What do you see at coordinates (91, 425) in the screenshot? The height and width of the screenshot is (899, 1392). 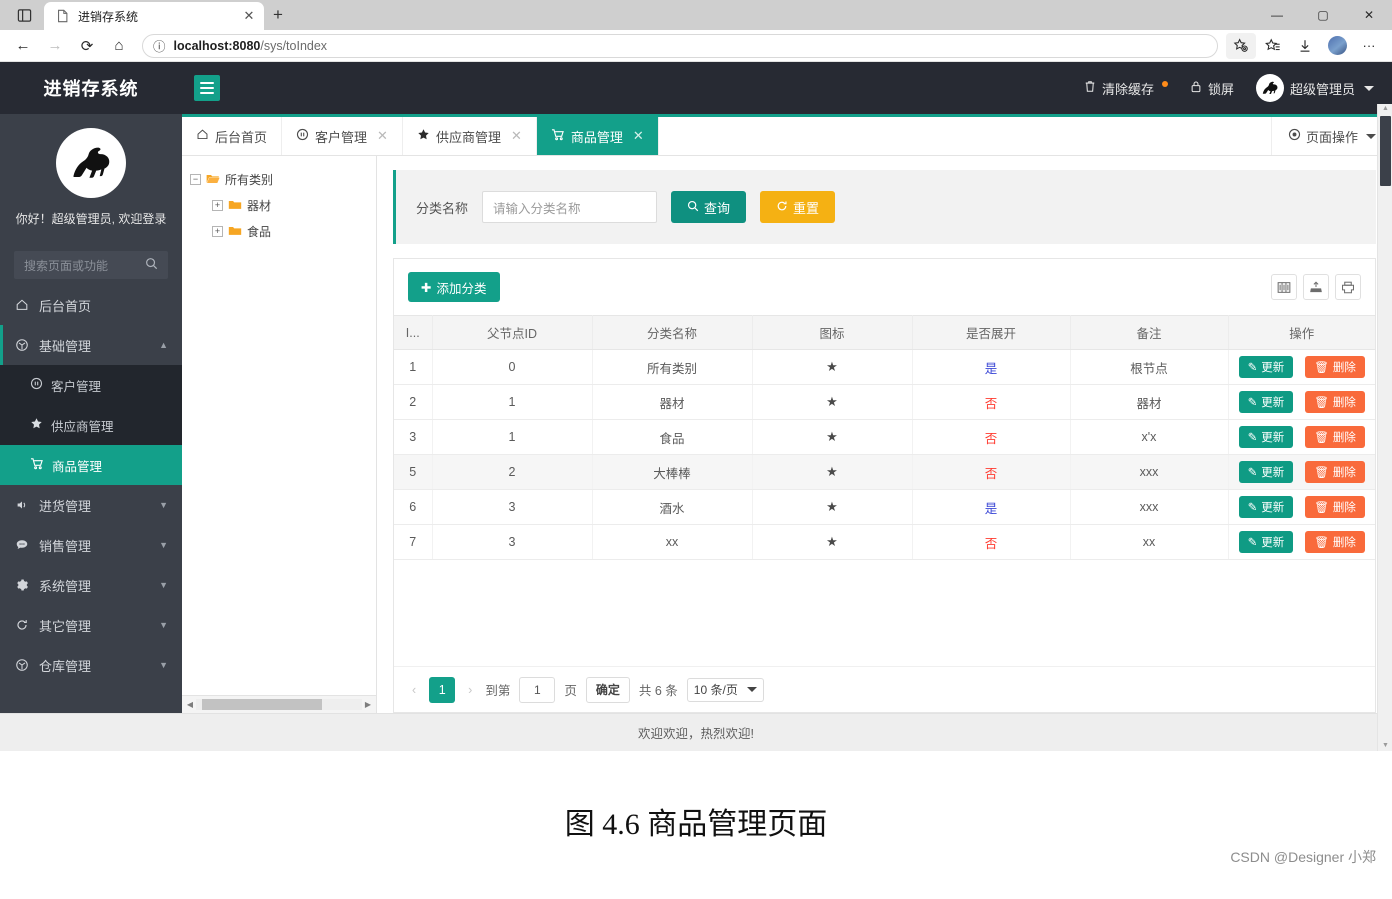 I see `sidebar-item-supplier-management: 供应商管理` at bounding box center [91, 425].